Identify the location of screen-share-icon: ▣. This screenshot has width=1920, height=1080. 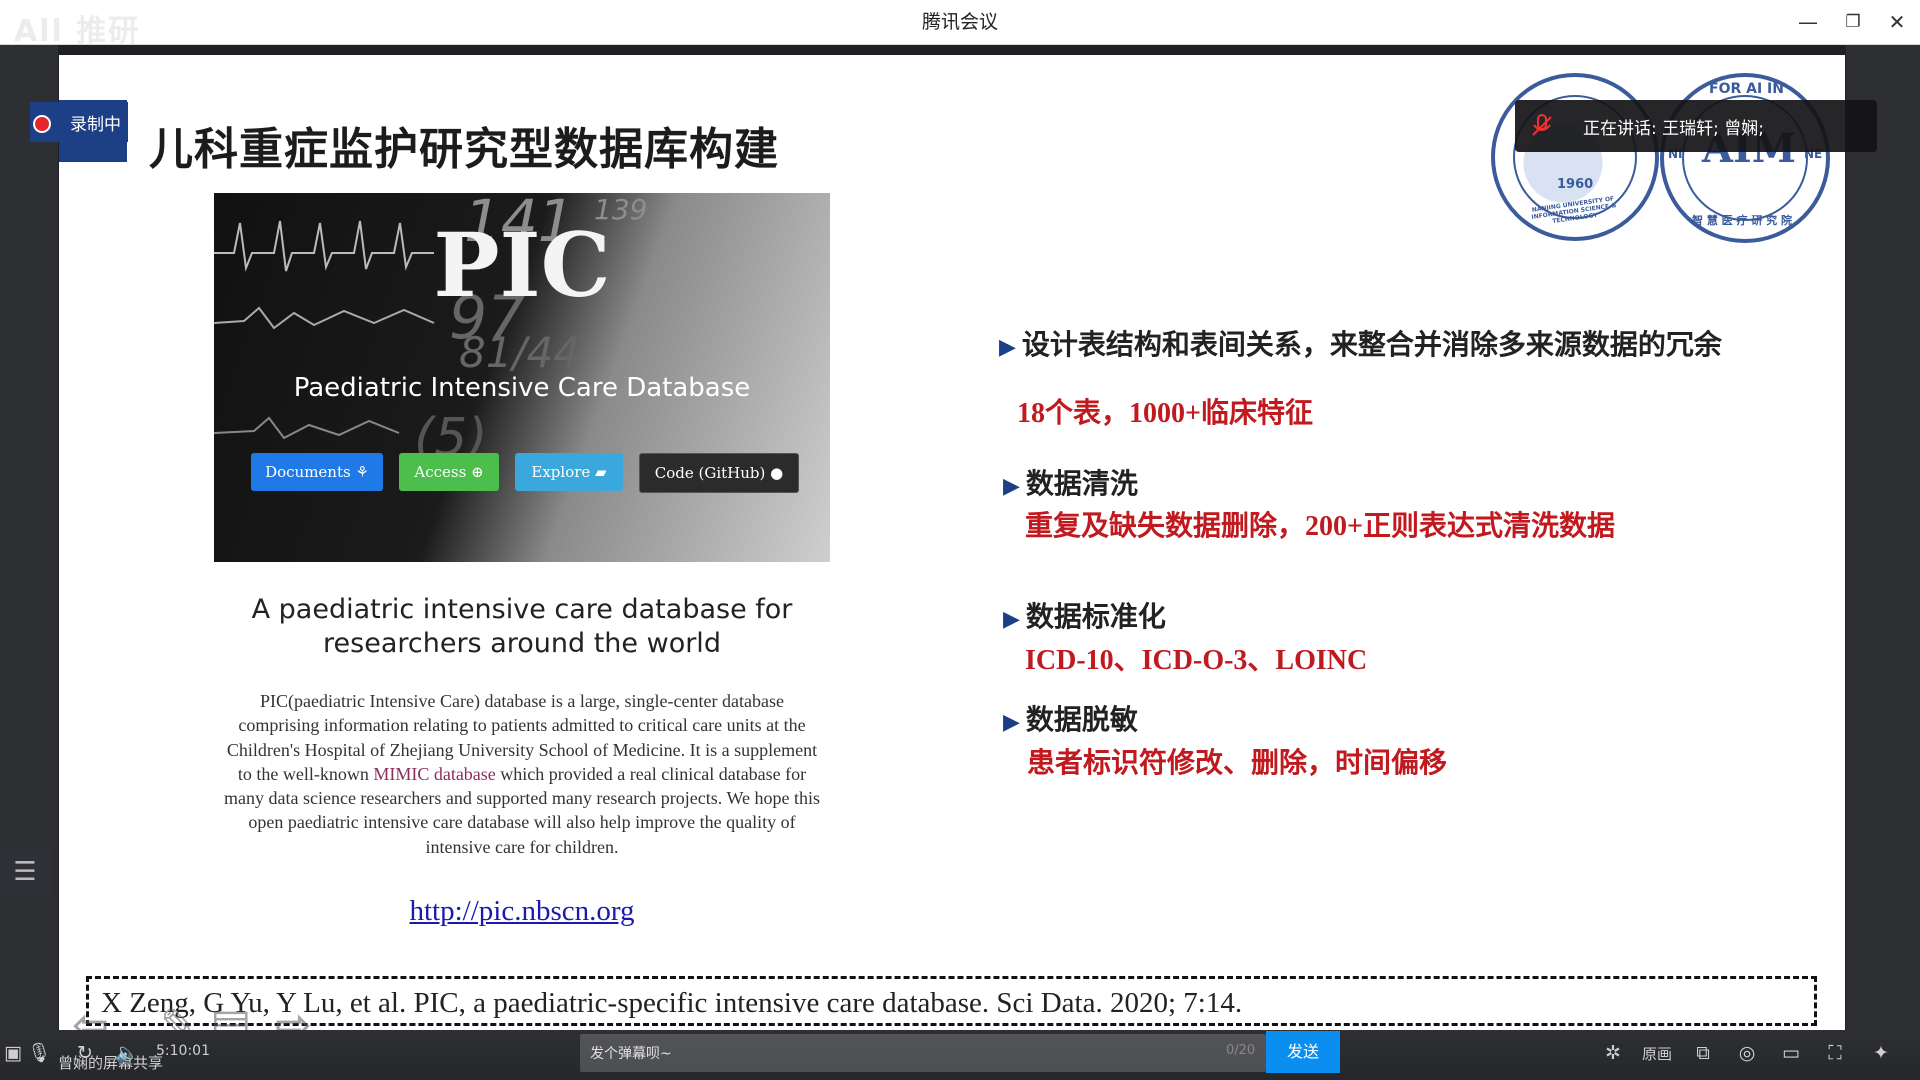
(13, 1053).